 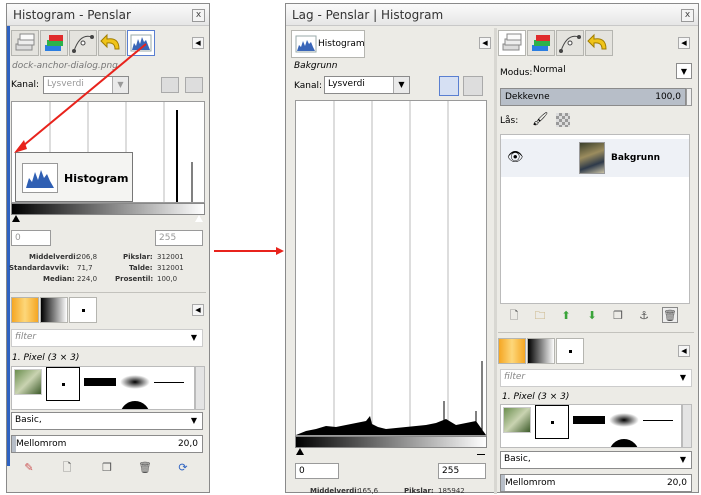 What do you see at coordinates (308, 86) in the screenshot?
I see `right-channel-label: Kanal:` at bounding box center [308, 86].